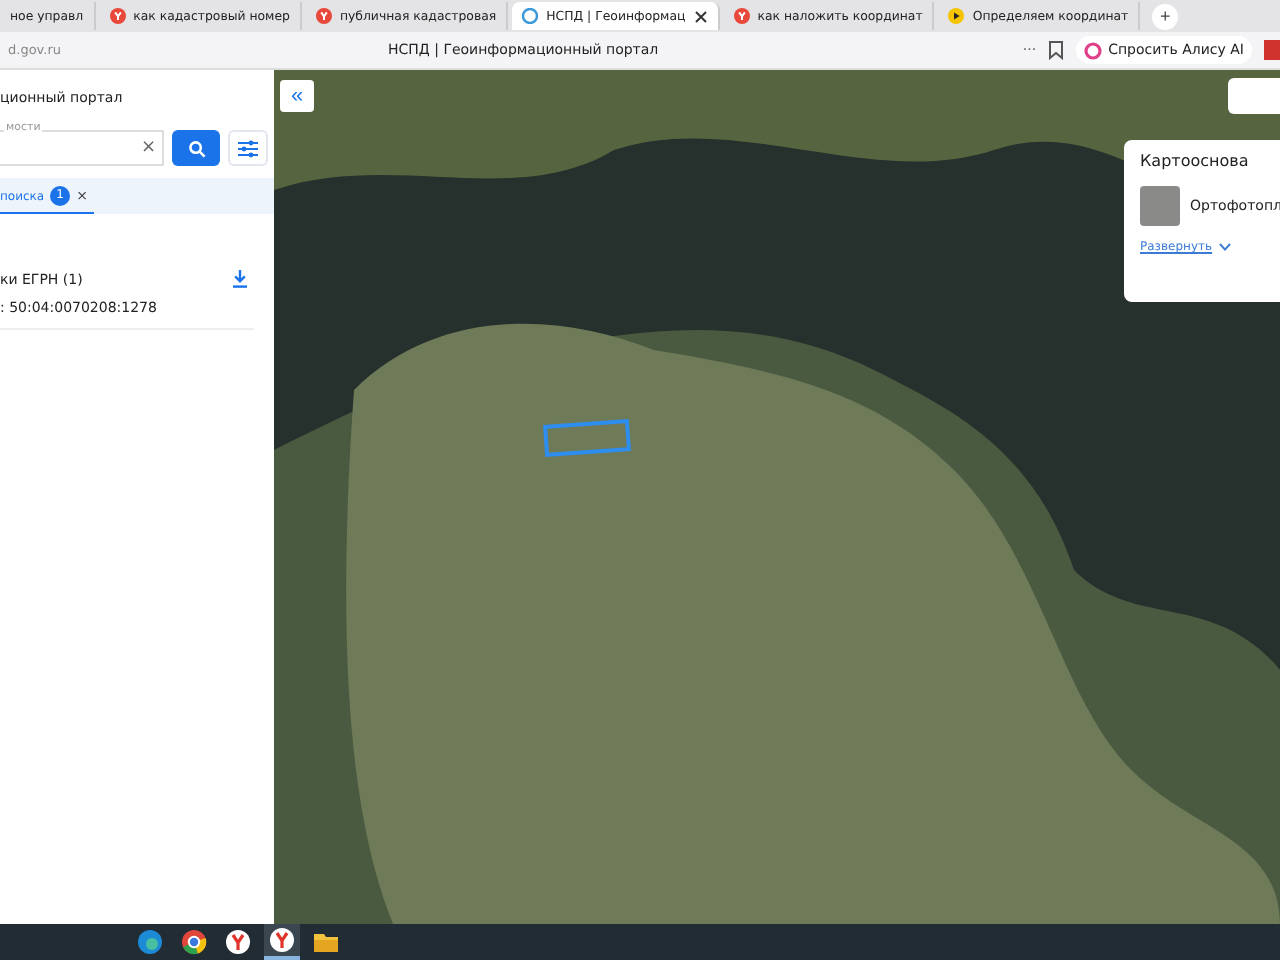 The height and width of the screenshot is (960, 1280). Describe the element at coordinates (240, 279) in the screenshot. I see `download-icon` at that location.